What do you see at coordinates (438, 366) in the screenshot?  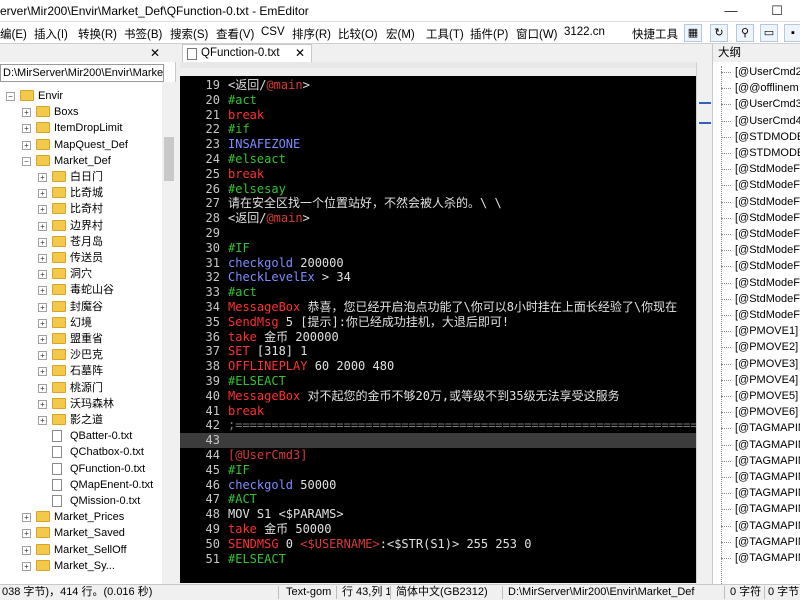 I see `code-line: 38 OFFLINEPLAY 60 2000 480` at bounding box center [438, 366].